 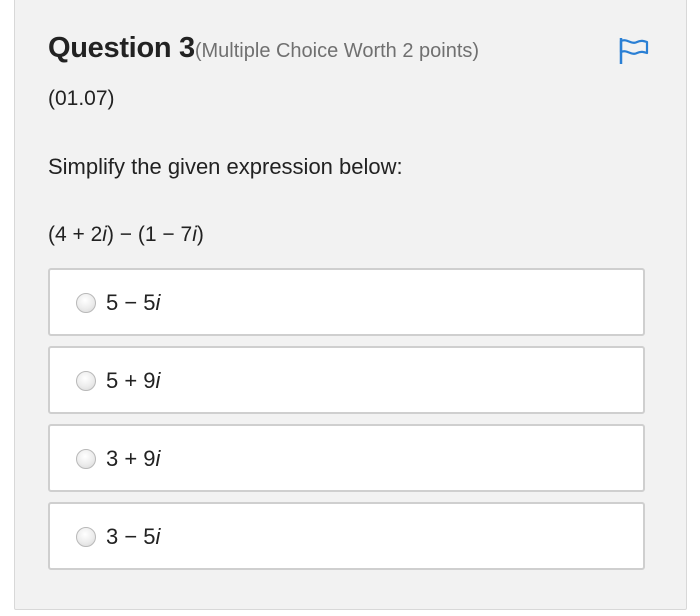 I want to click on answer-option-label: 3 + 9i, so click(x=133, y=458).